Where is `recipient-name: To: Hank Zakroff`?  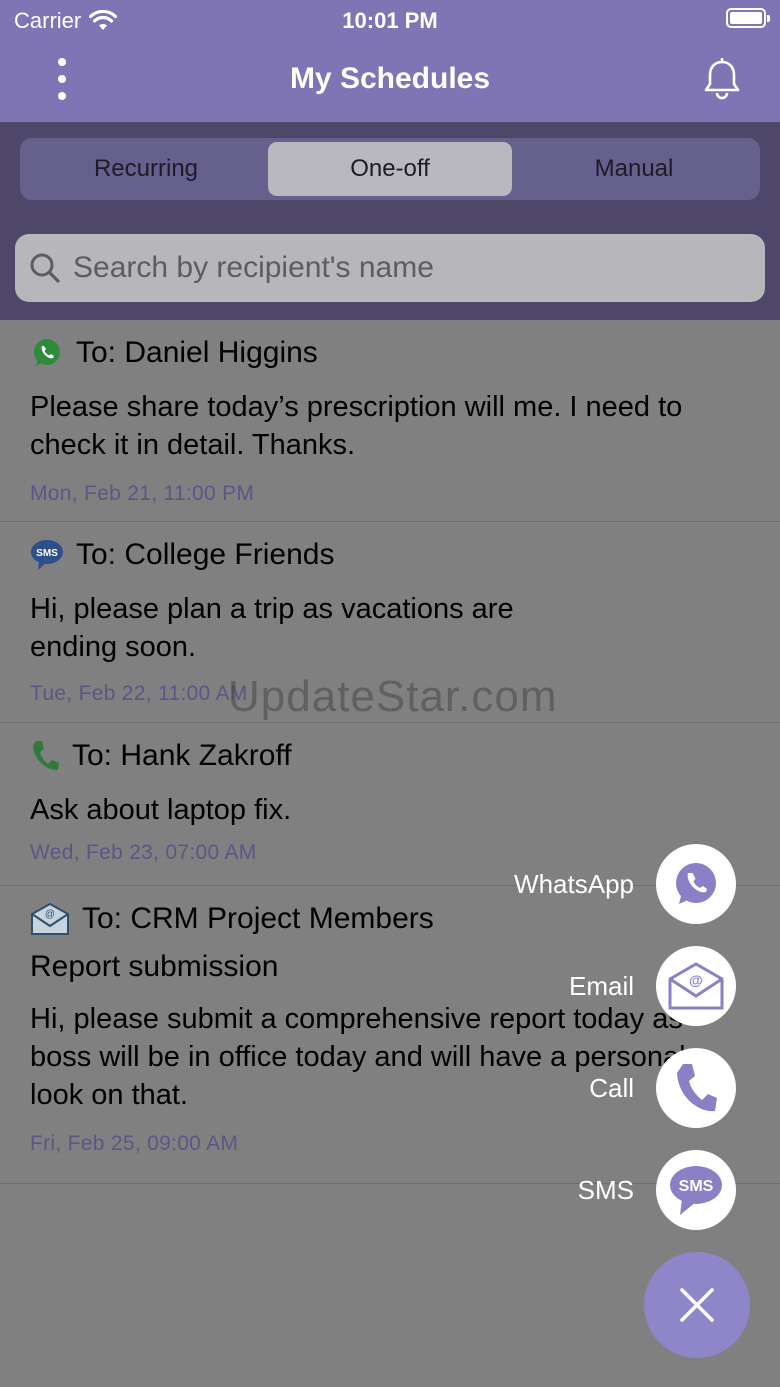
recipient-name: To: Hank Zakroff is located at coordinates (182, 755).